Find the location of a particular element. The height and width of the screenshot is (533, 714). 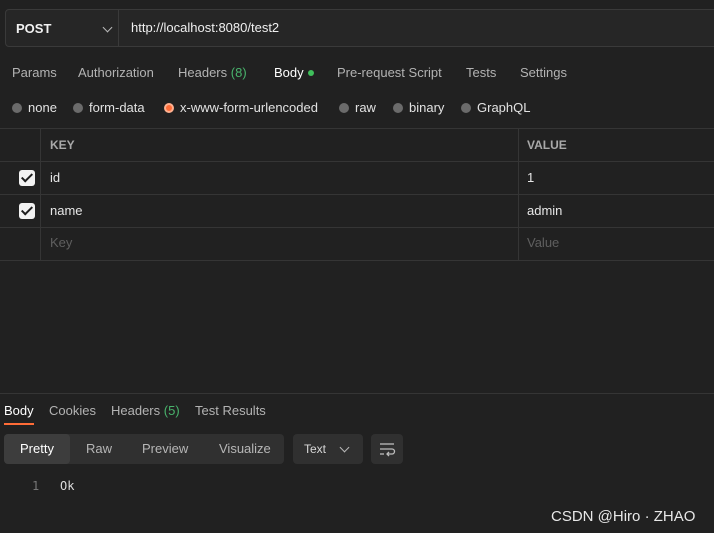

tab-settings: Settings is located at coordinates (543, 72).